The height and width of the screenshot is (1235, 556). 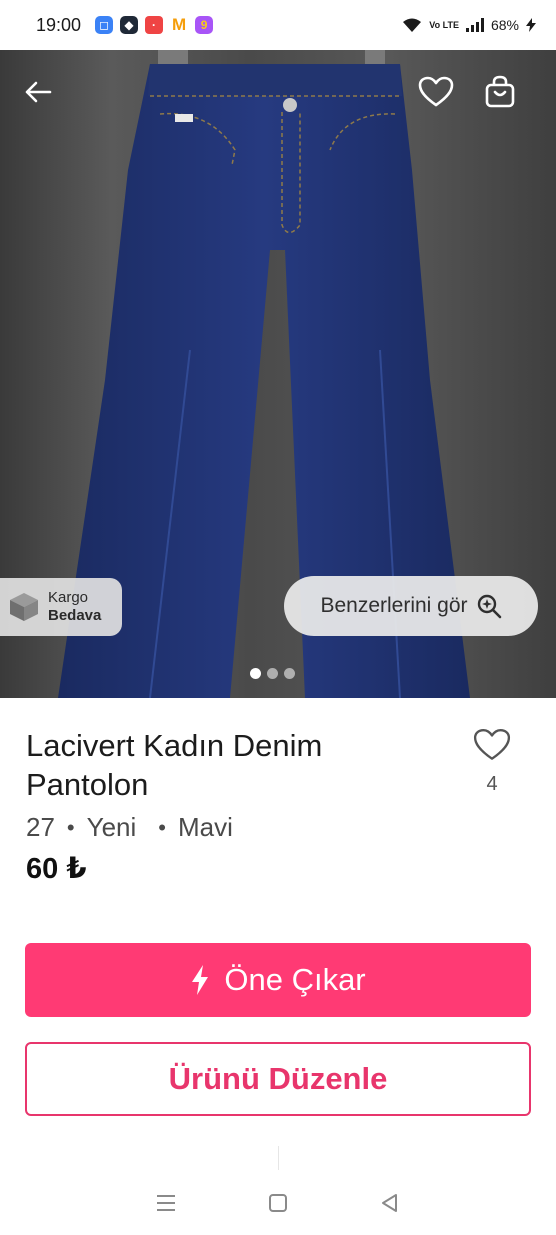 What do you see at coordinates (444, 24) in the screenshot?
I see `network-label: Vo LTE` at bounding box center [444, 24].